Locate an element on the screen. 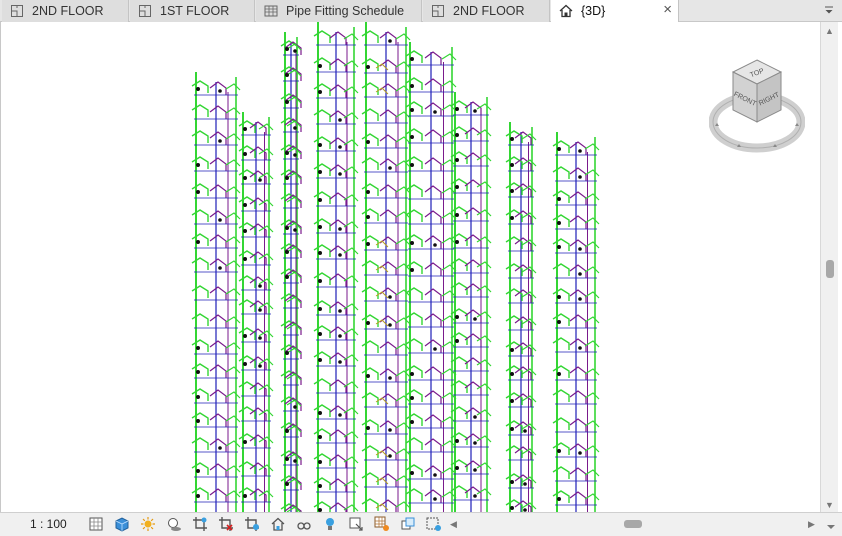  vertical-scroll-thumb is located at coordinates (830, 269).